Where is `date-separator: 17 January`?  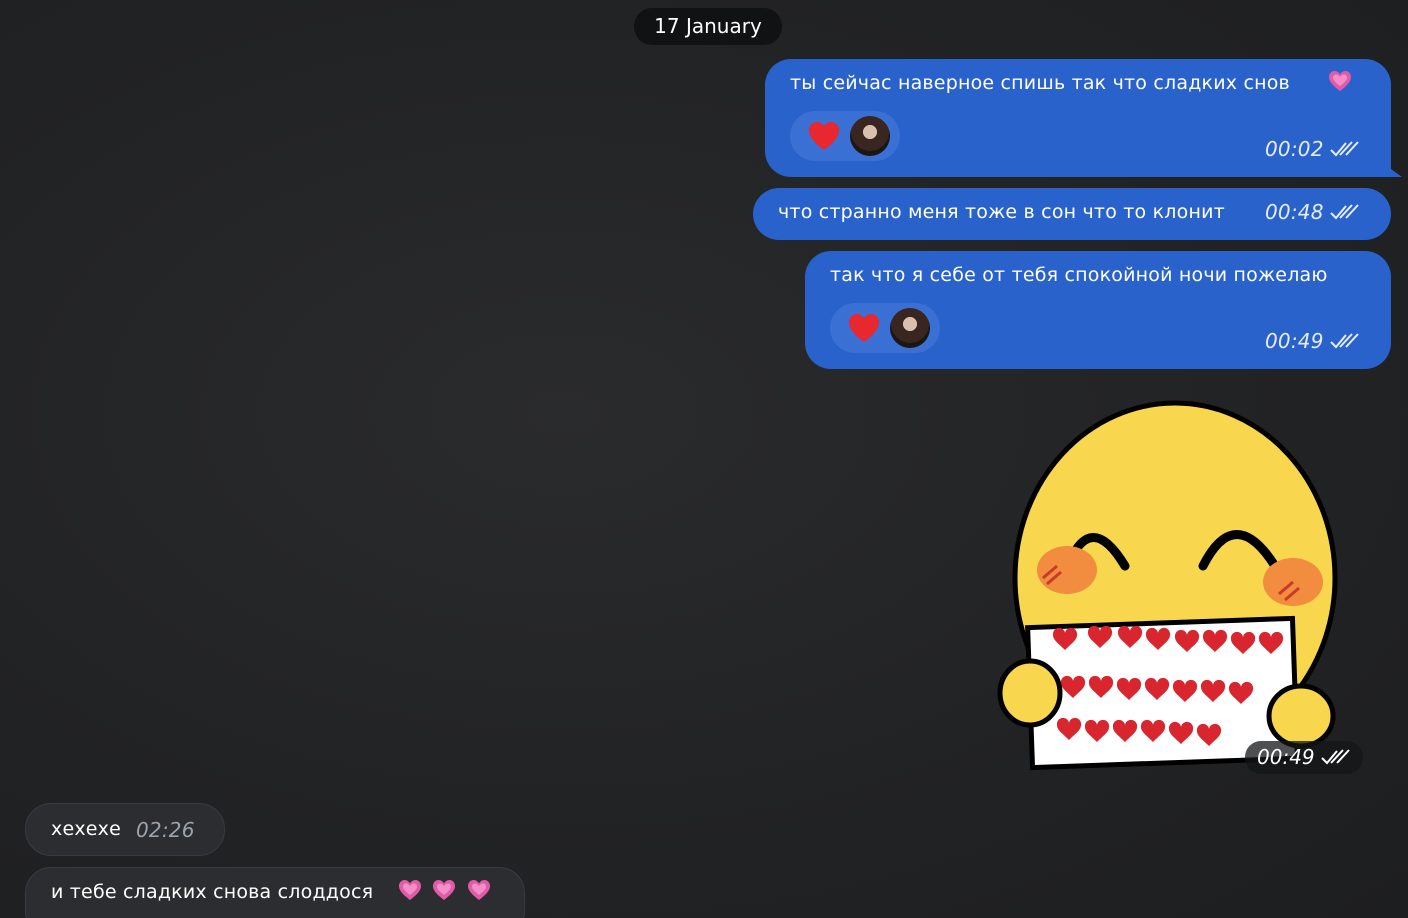
date-separator: 17 January is located at coordinates (708, 26).